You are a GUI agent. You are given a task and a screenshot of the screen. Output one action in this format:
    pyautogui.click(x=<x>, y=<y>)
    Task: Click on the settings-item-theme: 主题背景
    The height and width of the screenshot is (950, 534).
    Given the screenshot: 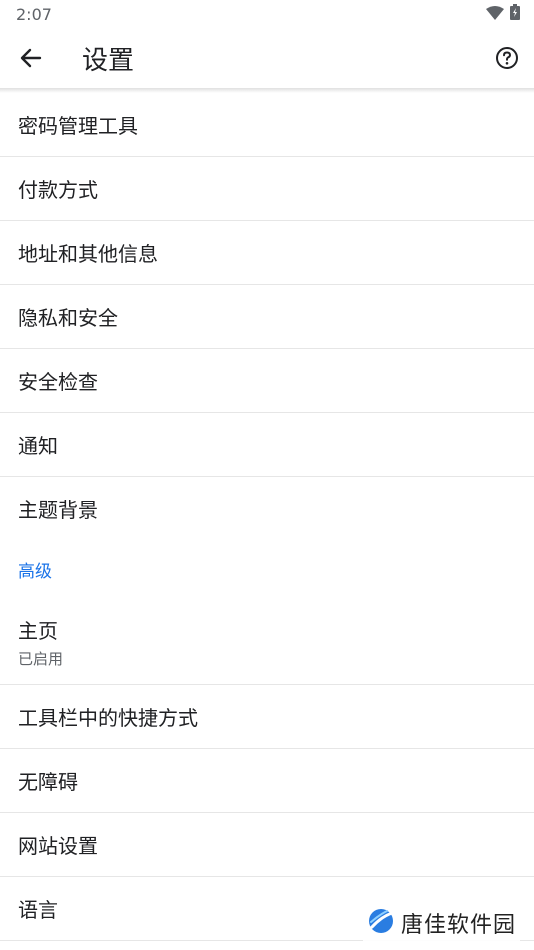 What is the action you would take?
    pyautogui.click(x=267, y=508)
    